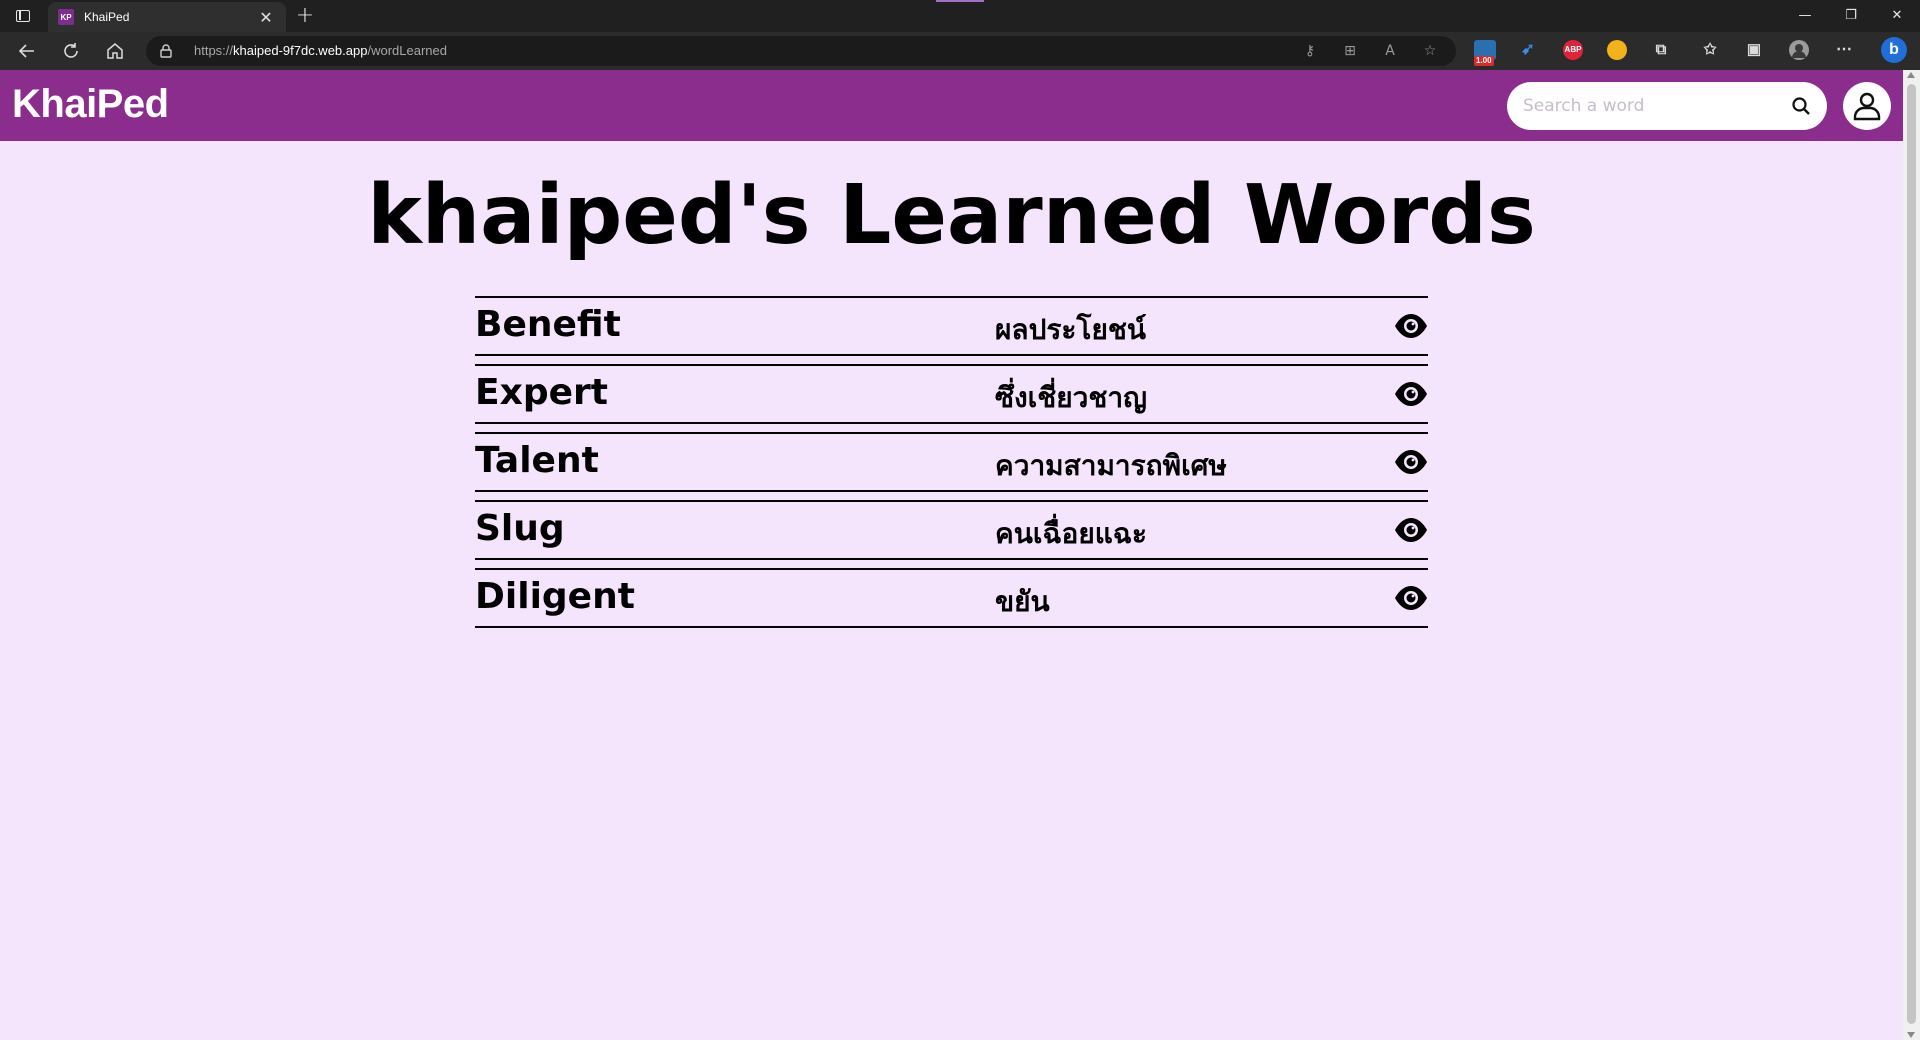 This screenshot has height=1040, width=1920. What do you see at coordinates (407, 50) in the screenshot?
I see `url-path: /wordLearned` at bounding box center [407, 50].